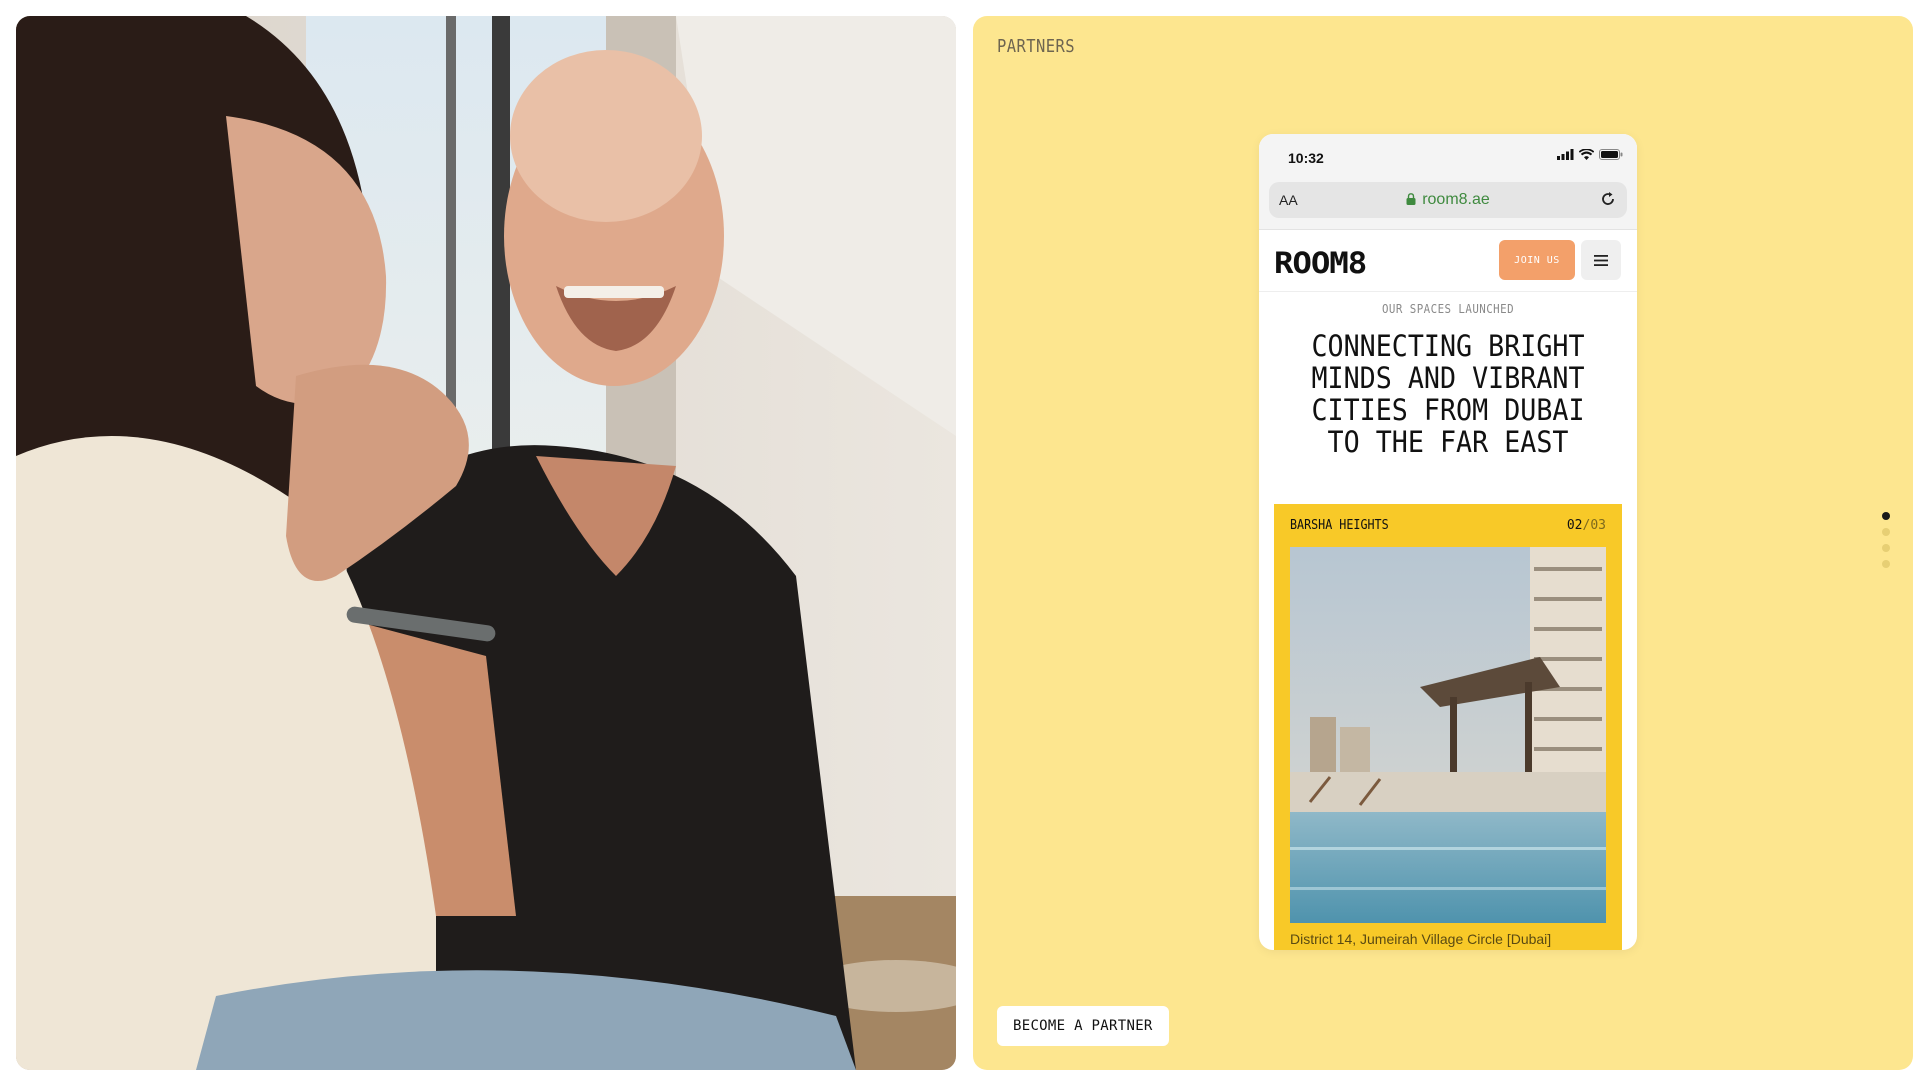 The image size is (1920, 1080). Describe the element at coordinates (1411, 199) in the screenshot. I see `lock-icon` at that location.